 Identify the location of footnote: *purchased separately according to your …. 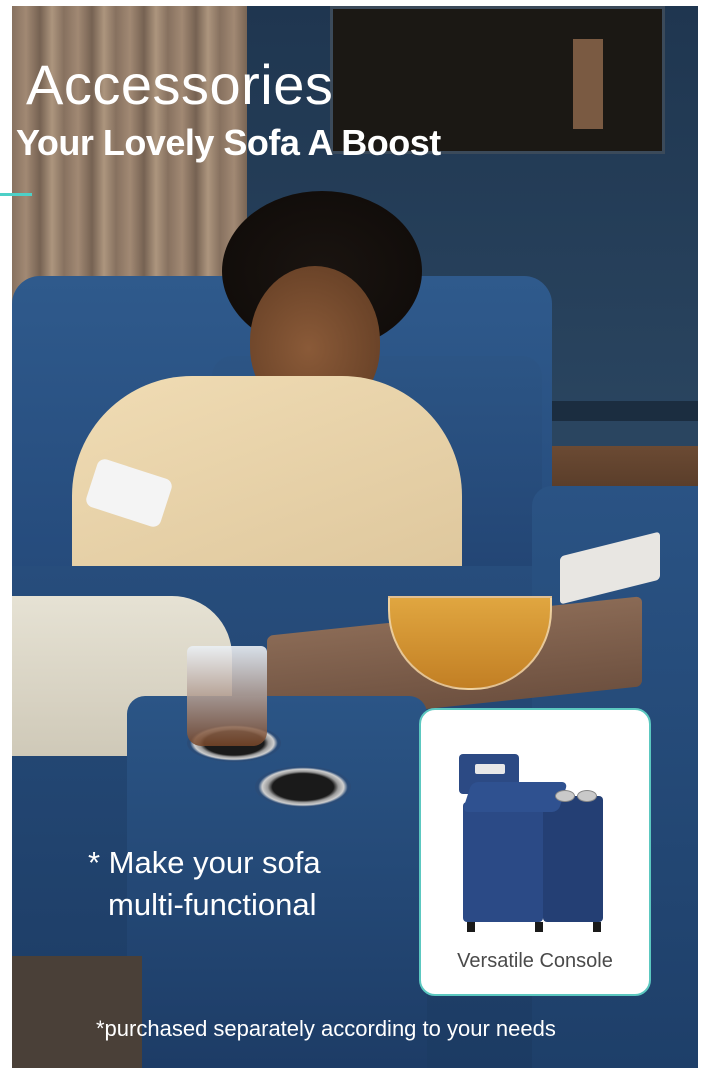
(326, 1028).